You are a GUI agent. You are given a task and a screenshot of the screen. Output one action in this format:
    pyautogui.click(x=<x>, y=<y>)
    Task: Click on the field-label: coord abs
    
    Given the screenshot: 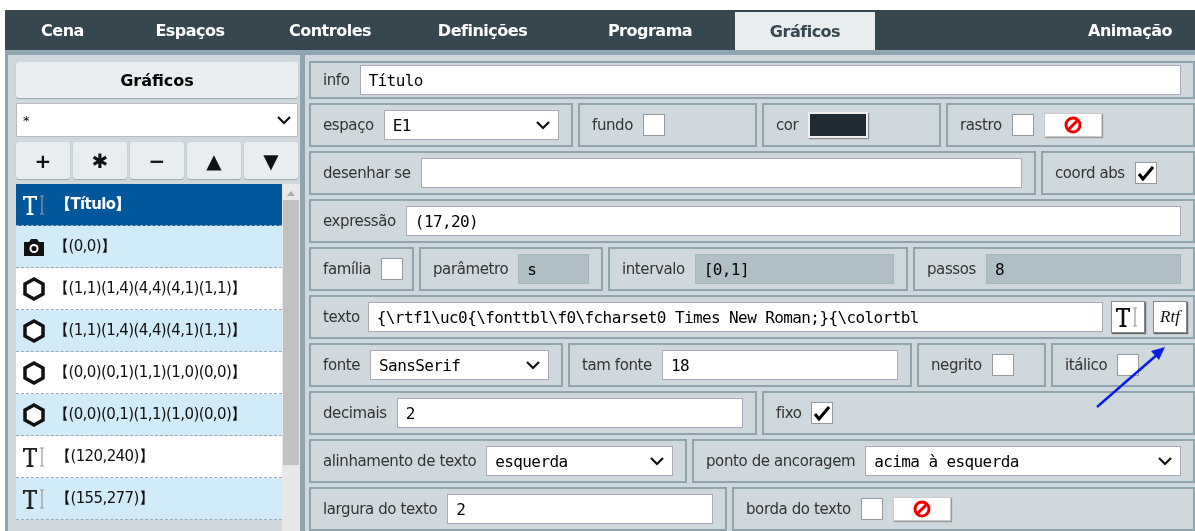 What is the action you would take?
    pyautogui.click(x=1090, y=173)
    